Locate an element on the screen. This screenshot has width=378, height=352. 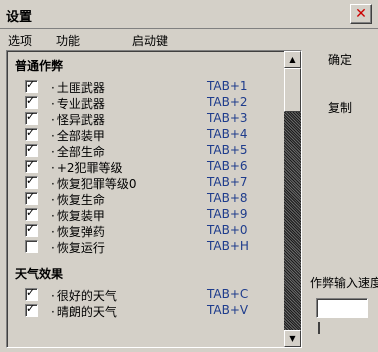
menu-functions: 功能 is located at coordinates (68, 40).